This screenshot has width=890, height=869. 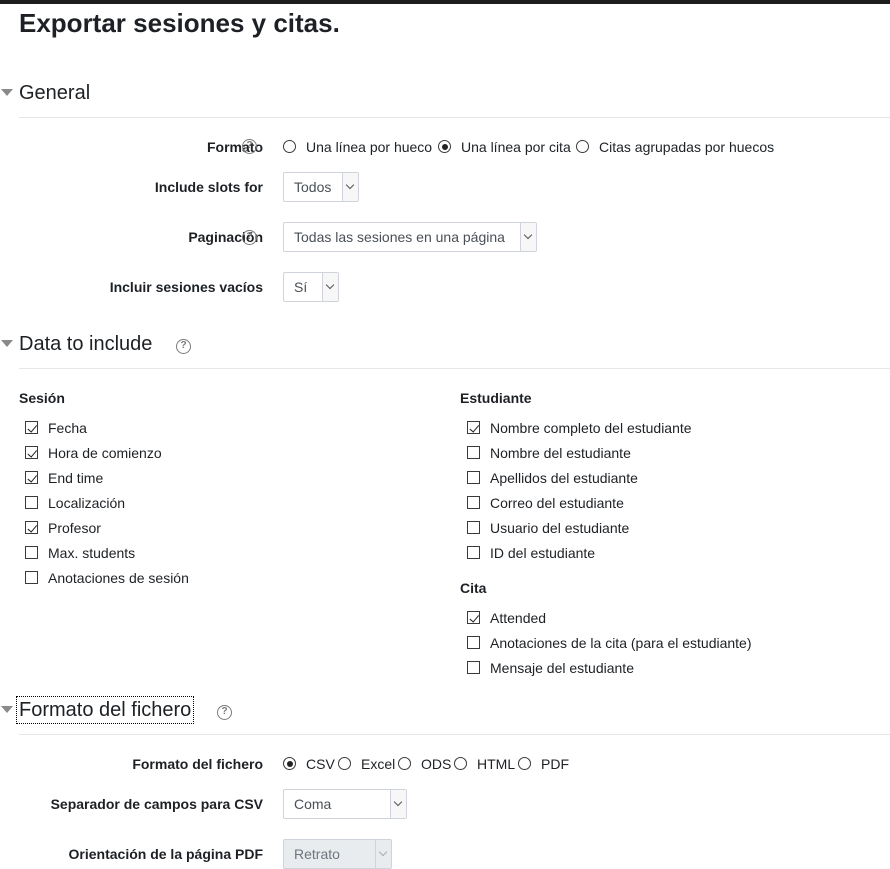 I want to click on radio-label: Citas agrupadas por huecos, so click(x=686, y=147).